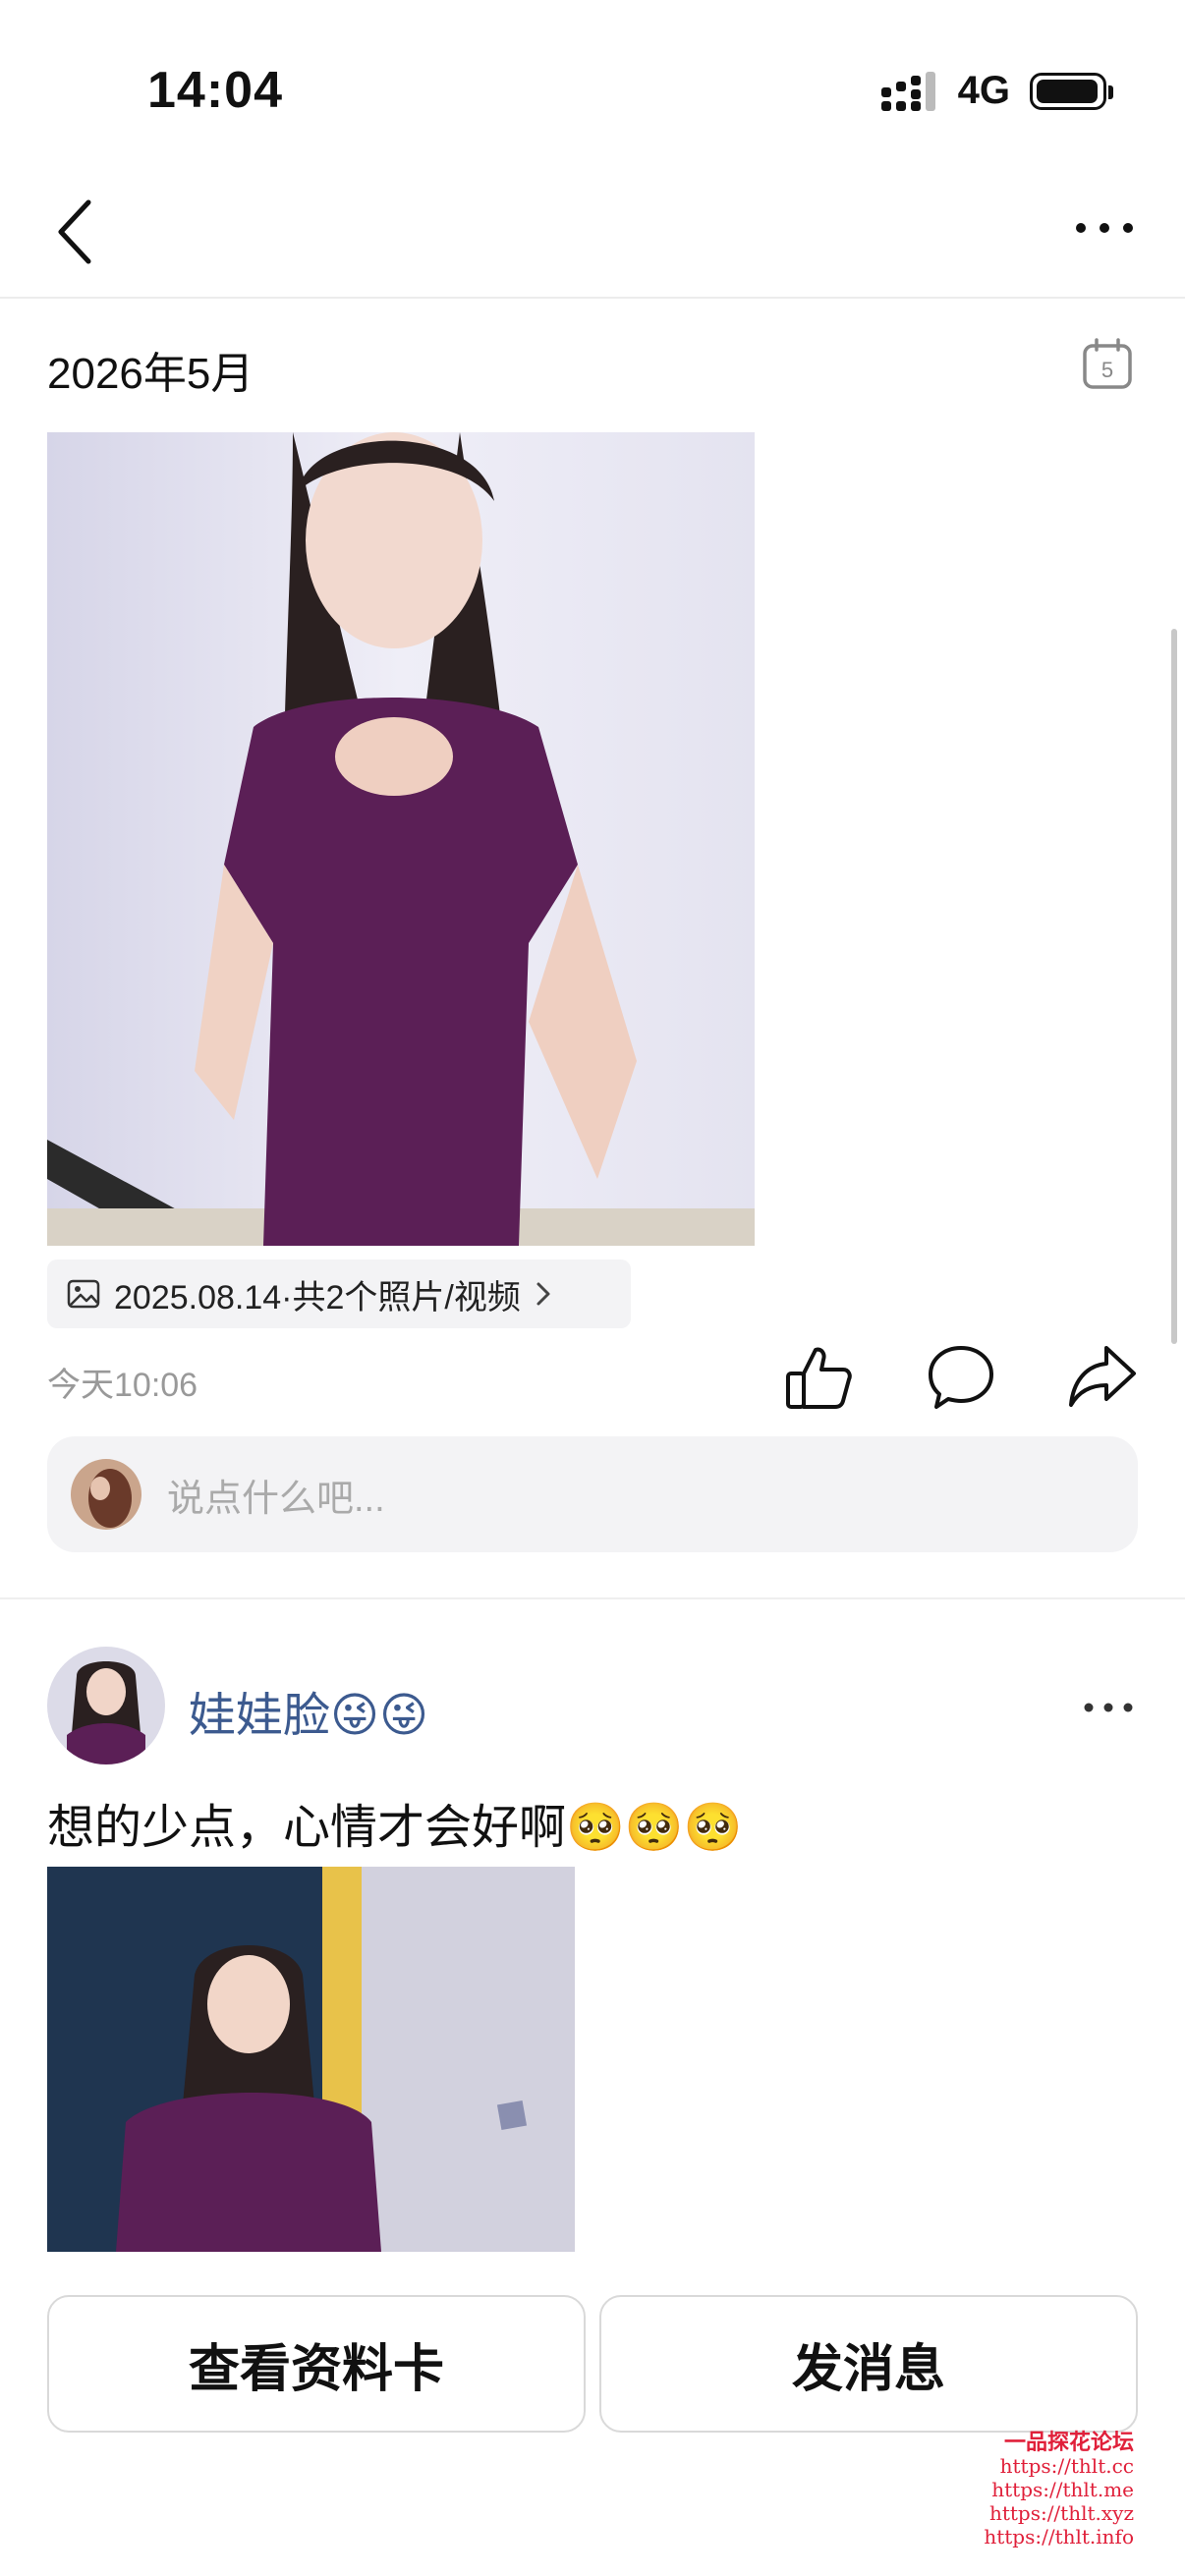  Describe the element at coordinates (106, 1494) in the screenshot. I see `my-avatar` at that location.